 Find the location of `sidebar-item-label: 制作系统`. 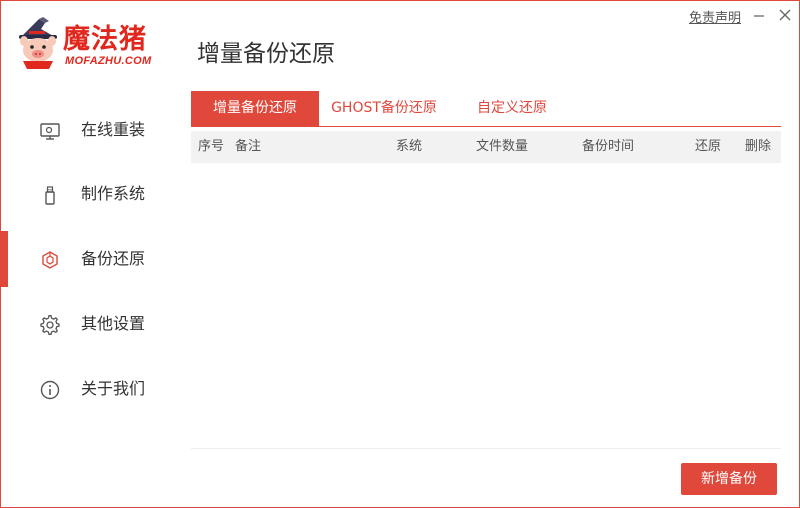

sidebar-item-label: 制作系统 is located at coordinates (113, 193).